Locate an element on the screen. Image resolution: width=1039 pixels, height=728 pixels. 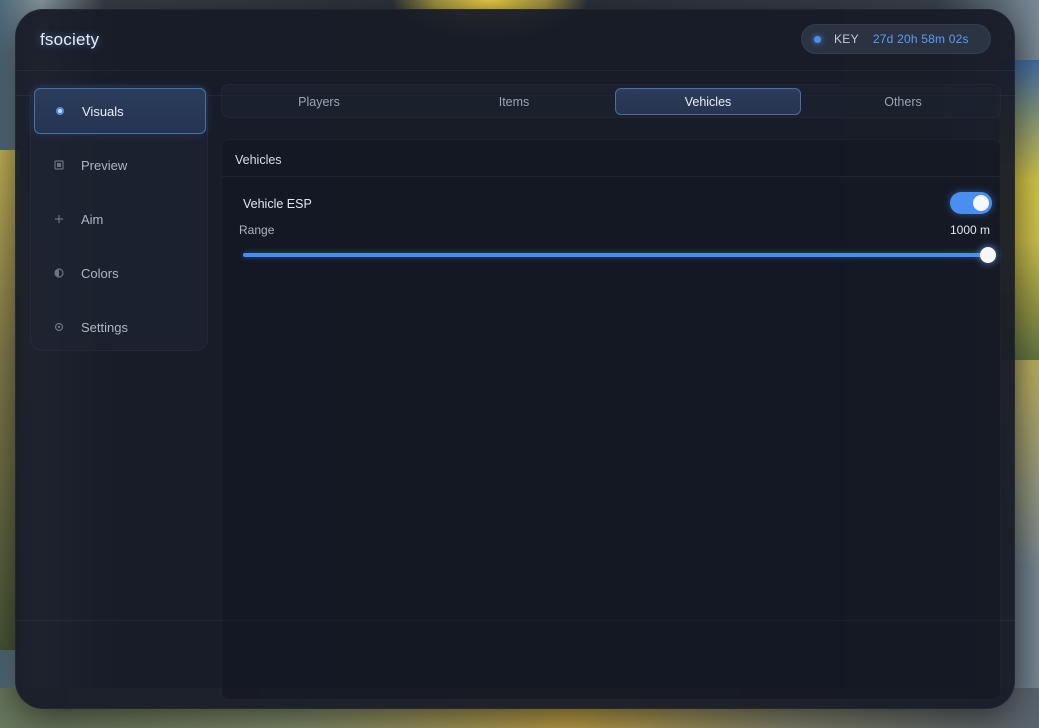
tab-others: Others is located at coordinates (903, 101).